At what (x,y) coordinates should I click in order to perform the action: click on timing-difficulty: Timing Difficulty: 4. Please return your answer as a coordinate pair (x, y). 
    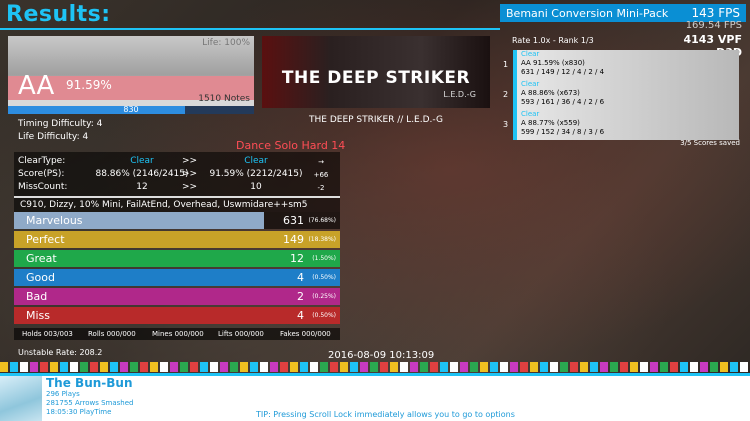
    Looking at the image, I should click on (60, 124).